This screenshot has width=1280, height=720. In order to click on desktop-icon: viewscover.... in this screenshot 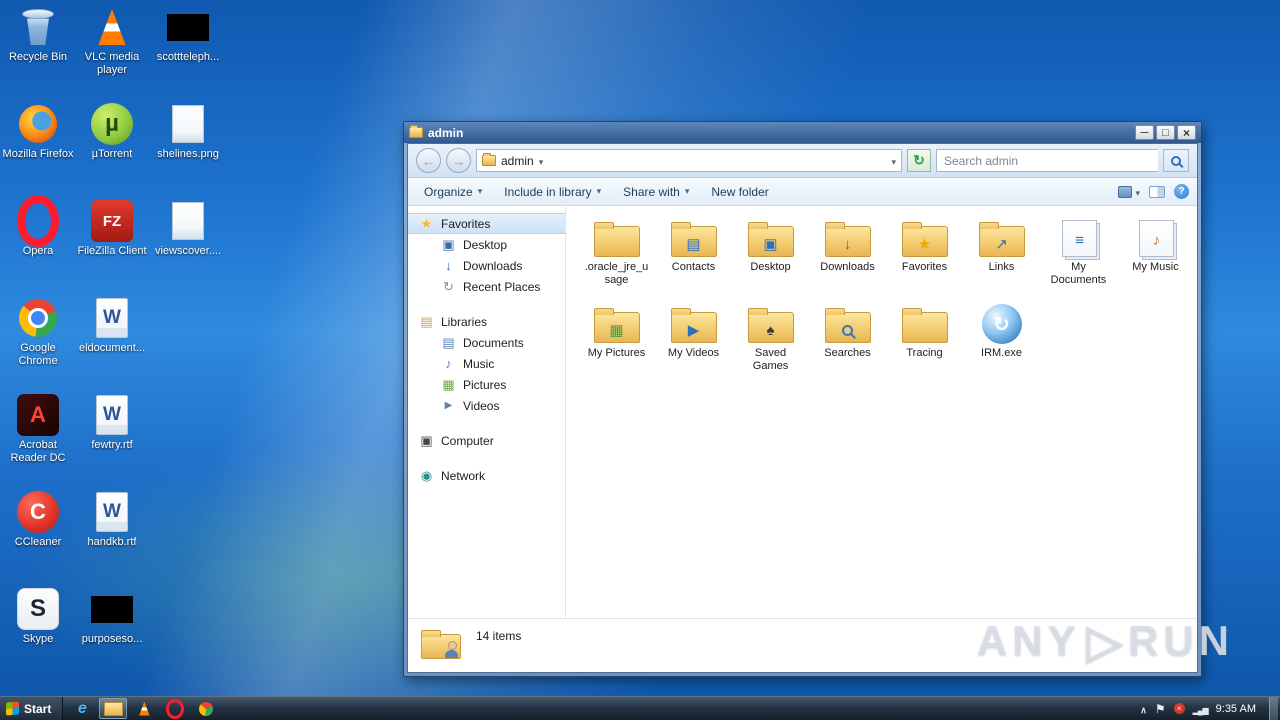, I will do `click(188, 240)`.